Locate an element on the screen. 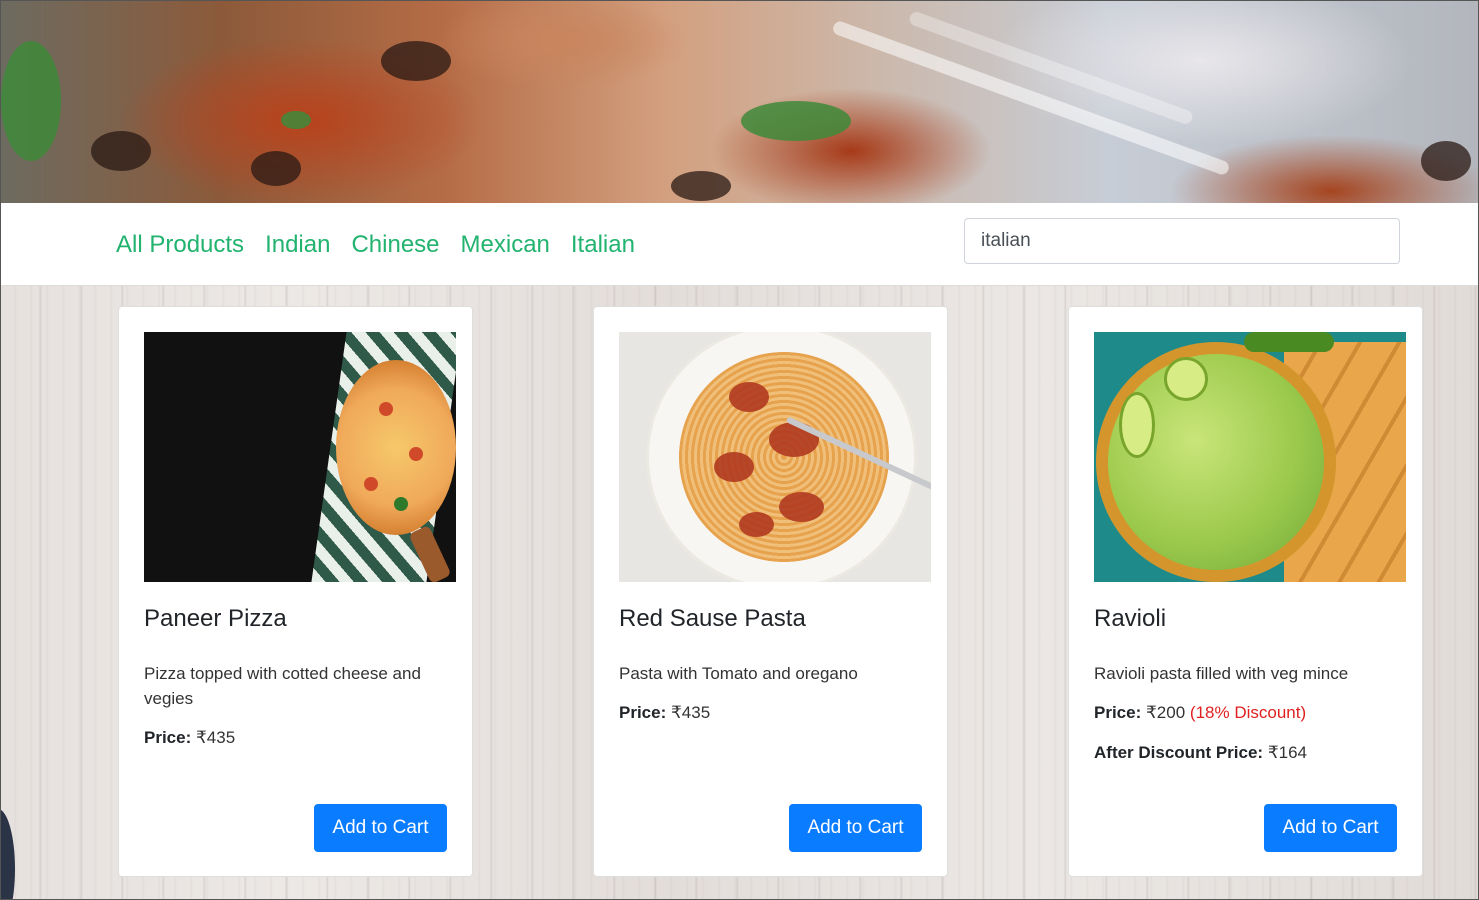 The width and height of the screenshot is (1479, 900). product-title: Paneer Pizza is located at coordinates (215, 618).